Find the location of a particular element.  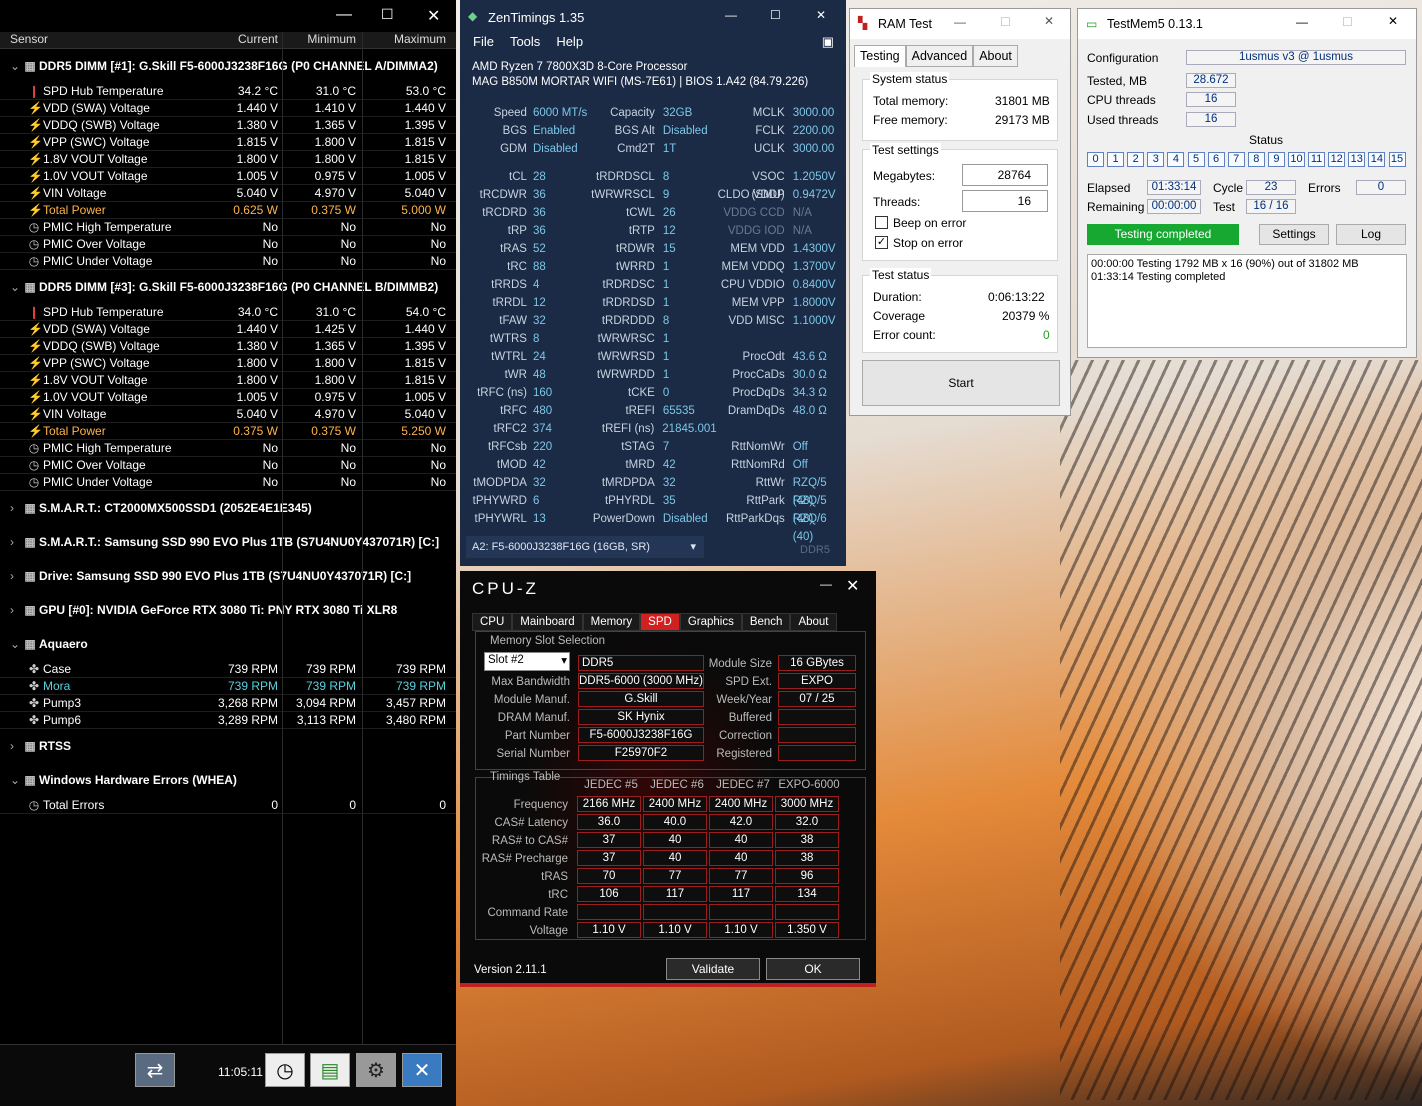

settings-button: Settings is located at coordinates (1294, 234).